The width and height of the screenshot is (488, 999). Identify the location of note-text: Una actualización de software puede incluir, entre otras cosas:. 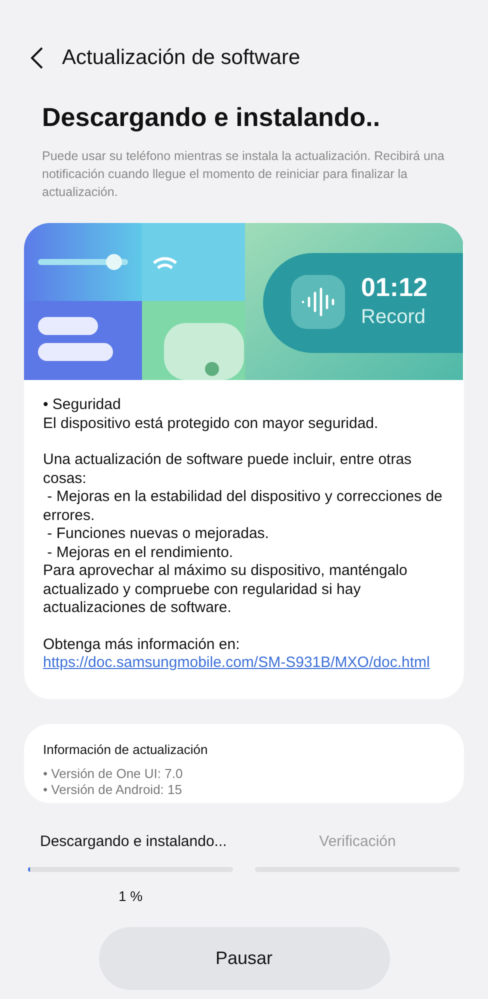
(228, 469).